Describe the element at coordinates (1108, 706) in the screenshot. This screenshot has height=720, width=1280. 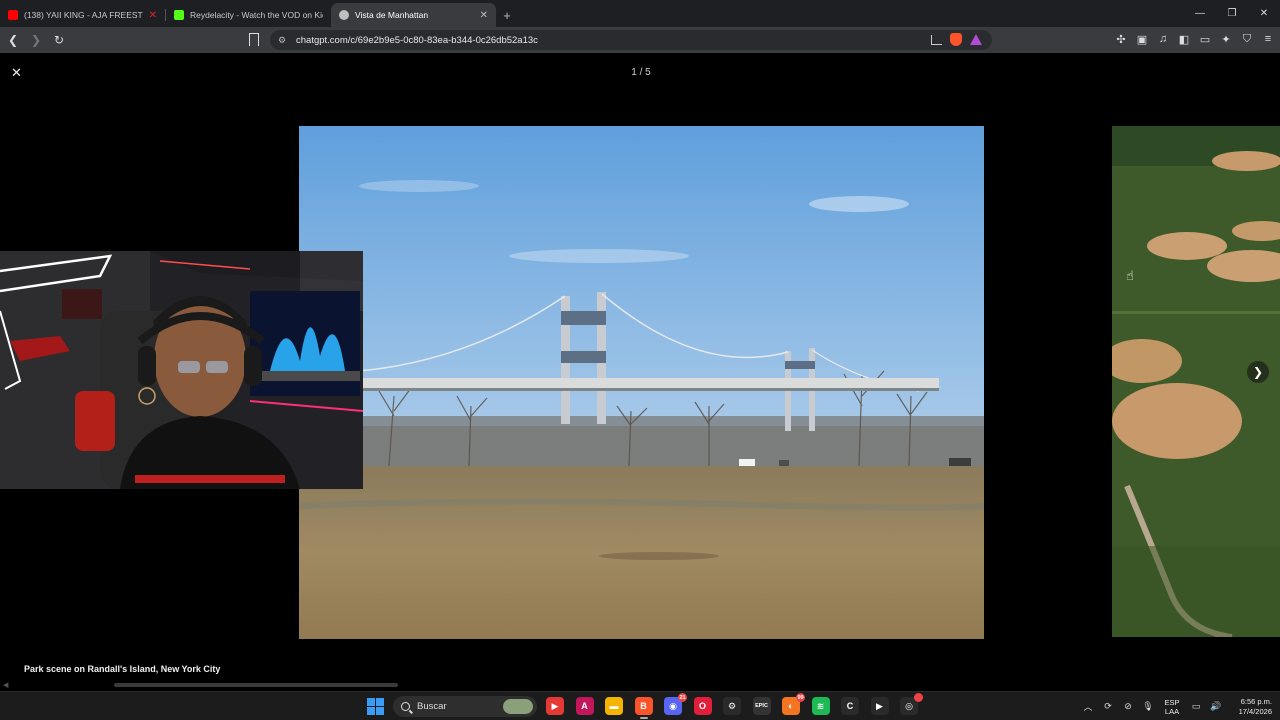
I see `sync-icon: ⟳` at that location.